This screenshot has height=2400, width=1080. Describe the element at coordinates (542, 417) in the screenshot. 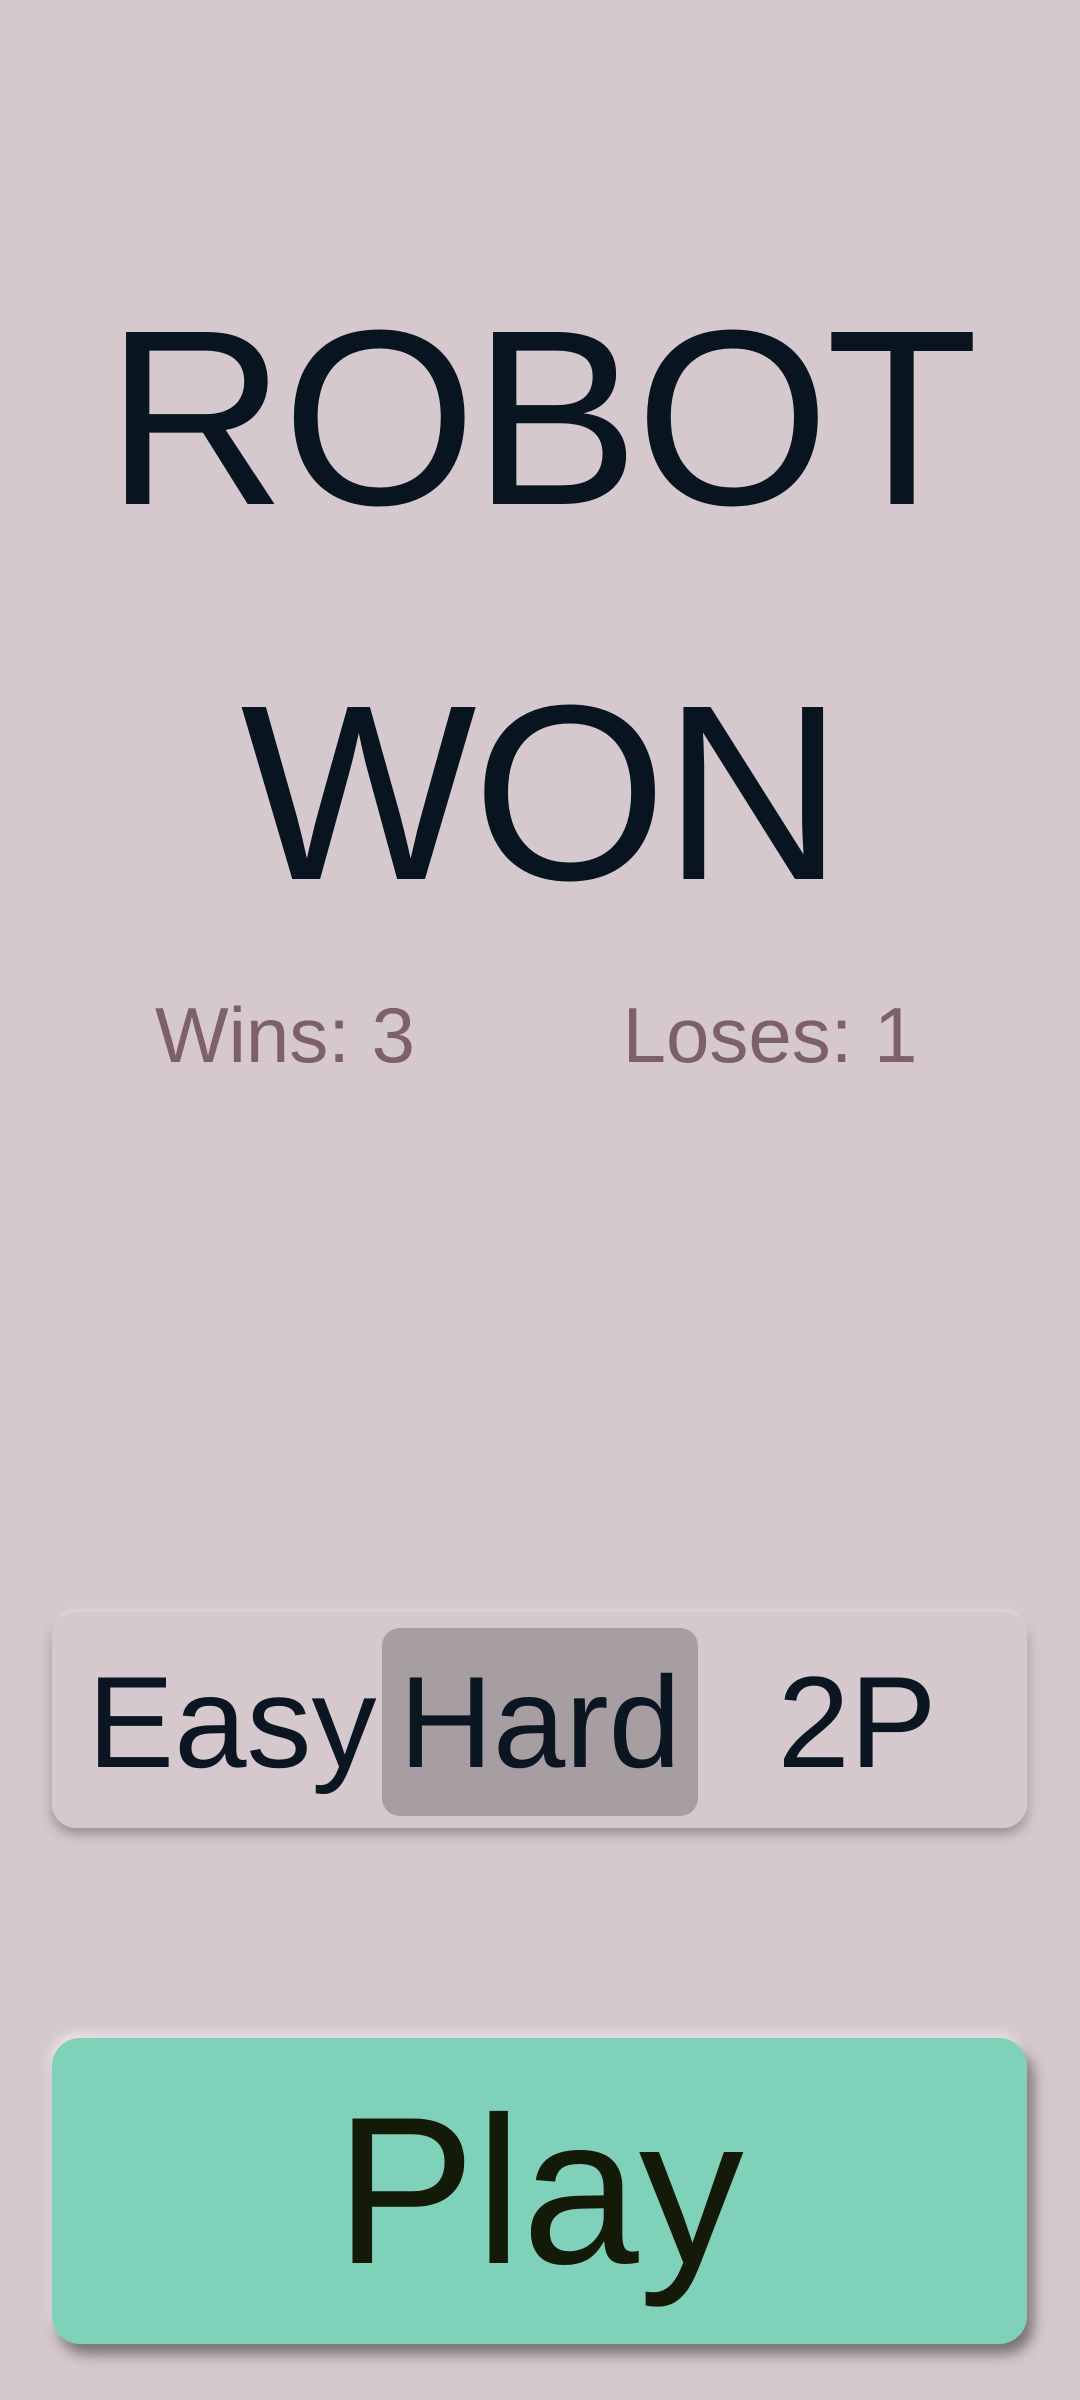

I see `result-line-1: ROBOT` at that location.